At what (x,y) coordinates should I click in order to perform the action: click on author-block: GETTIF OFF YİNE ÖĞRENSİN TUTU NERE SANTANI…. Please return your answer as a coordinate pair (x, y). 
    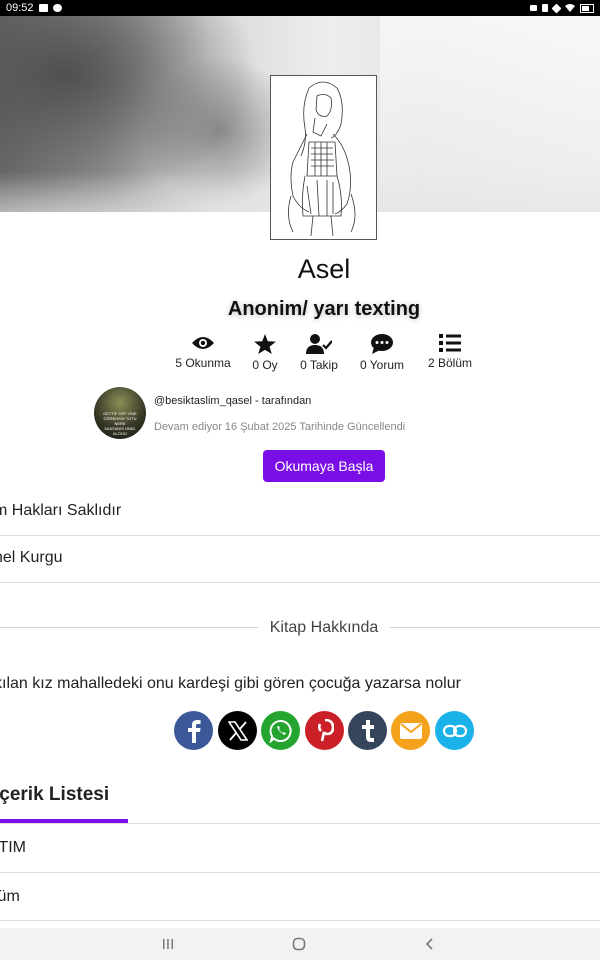
    Looking at the image, I should click on (274, 415).